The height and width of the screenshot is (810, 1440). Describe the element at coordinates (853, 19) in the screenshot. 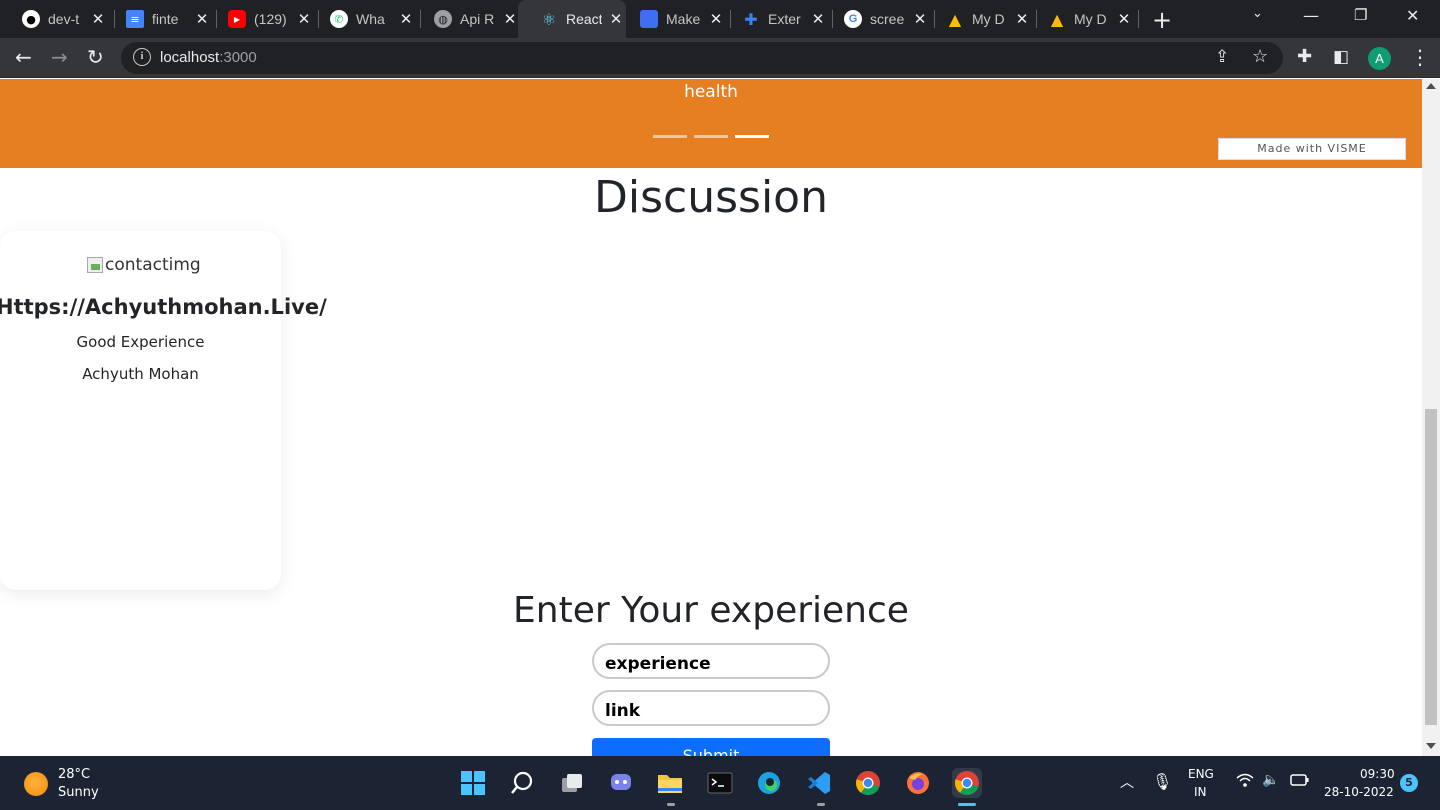

I see `google-icon: G` at that location.